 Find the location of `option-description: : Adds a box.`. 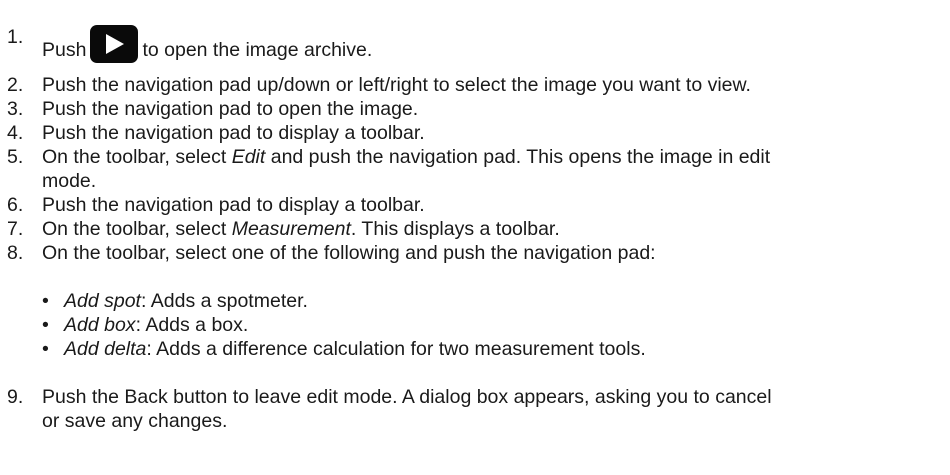

option-description: : Adds a box. is located at coordinates (192, 325).